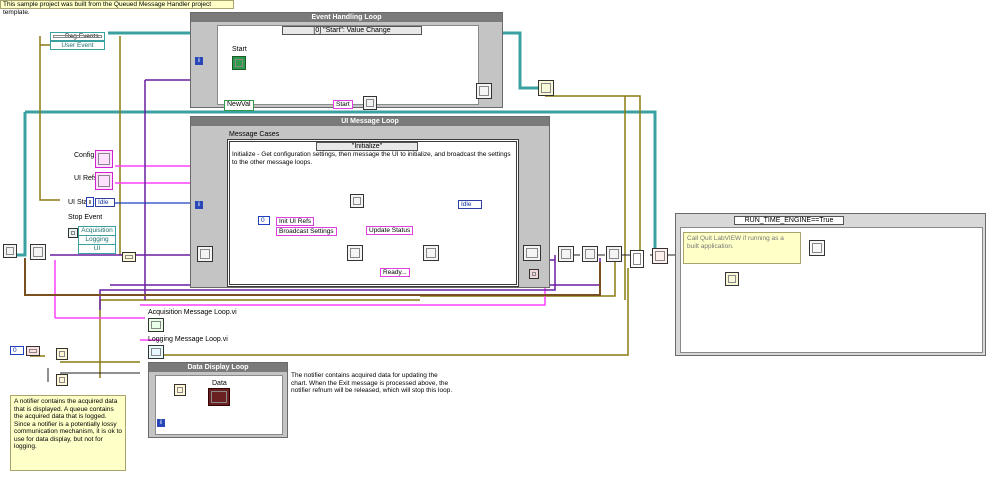 The height and width of the screenshot is (492, 999). I want to click on merge-errors-icon, so click(637, 259).